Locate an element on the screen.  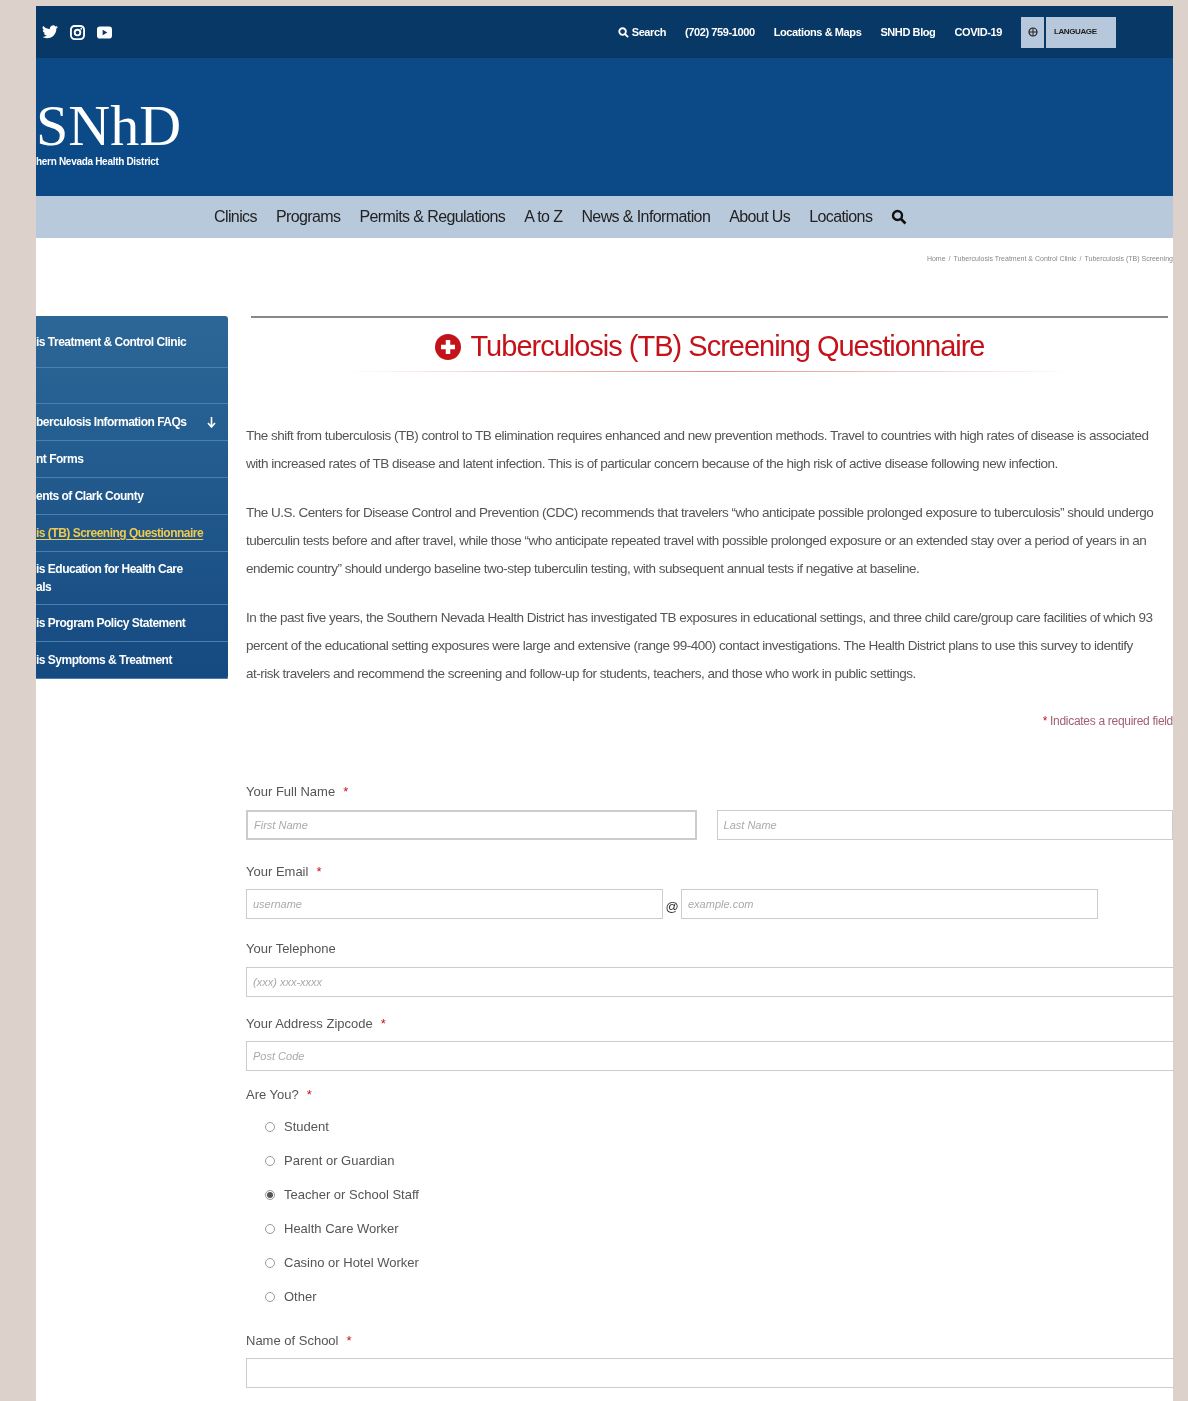
globe-button is located at coordinates (1032, 32).